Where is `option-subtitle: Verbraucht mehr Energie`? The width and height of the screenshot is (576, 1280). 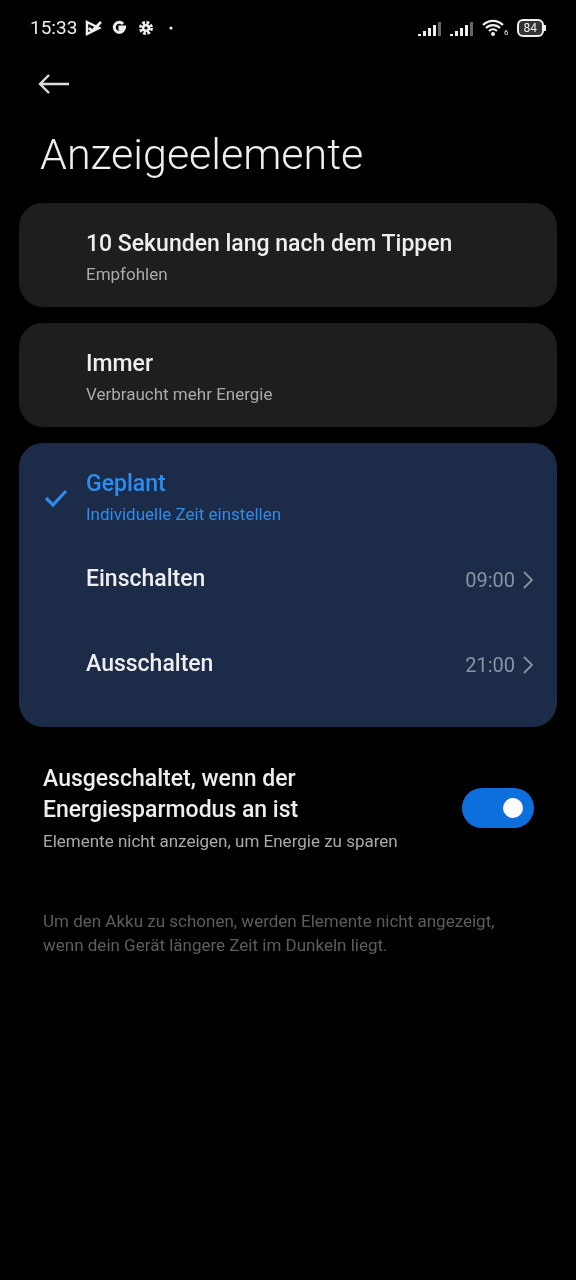
option-subtitle: Verbraucht mehr Energie is located at coordinates (179, 394).